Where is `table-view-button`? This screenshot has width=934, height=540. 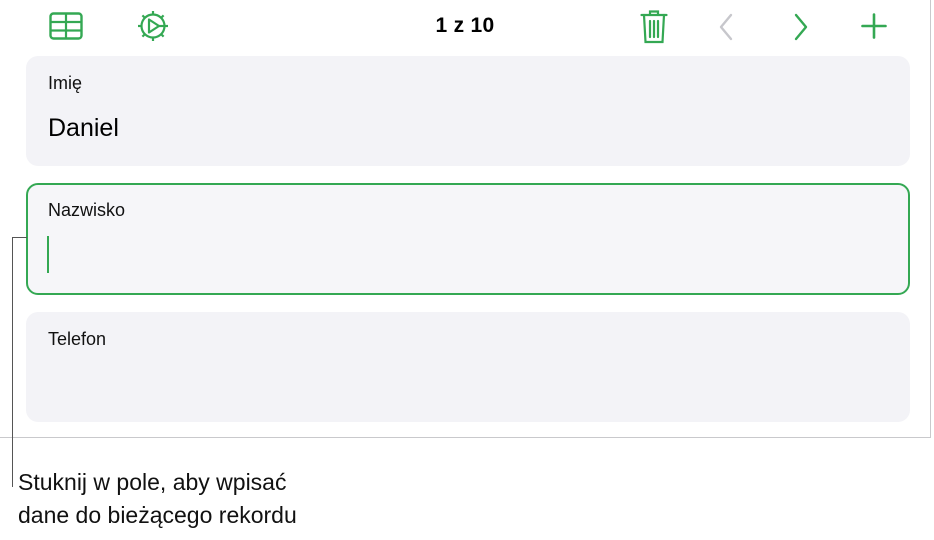 table-view-button is located at coordinates (66, 26).